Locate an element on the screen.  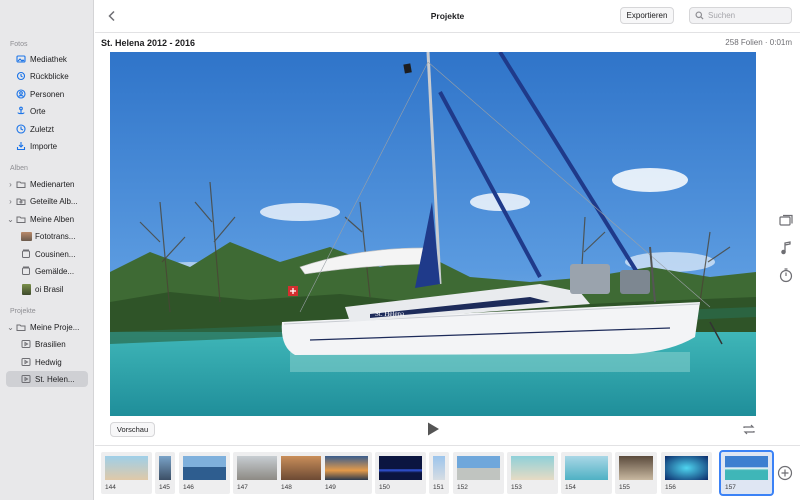
photo-library-icon is located at coordinates (21, 59).